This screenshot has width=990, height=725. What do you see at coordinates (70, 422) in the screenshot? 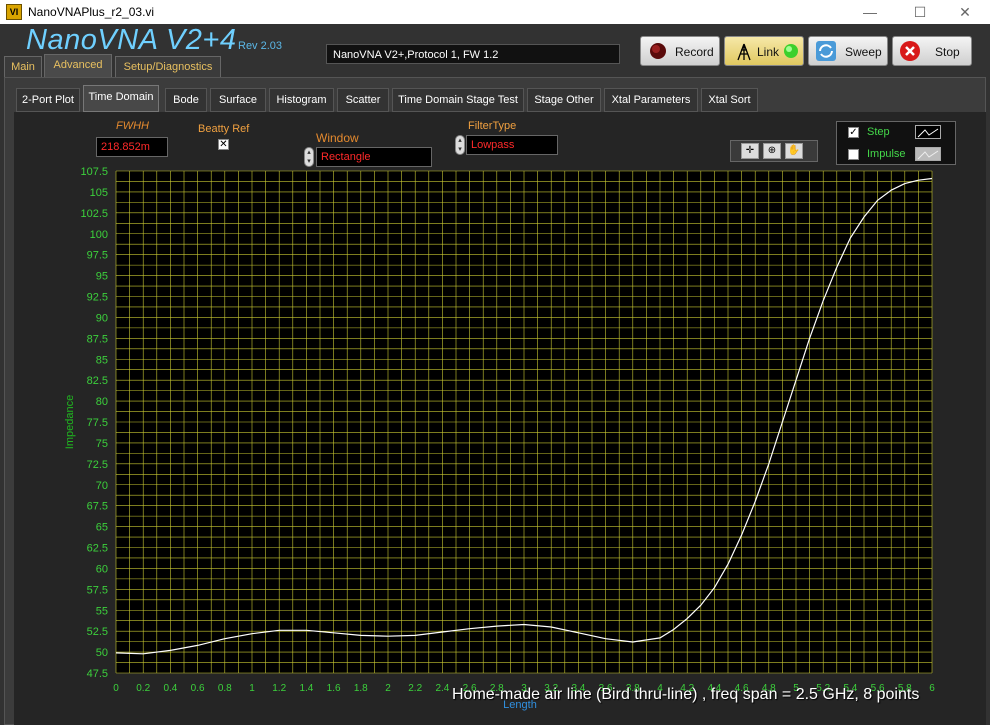
I see `y-axis-label: Impedance` at bounding box center [70, 422].